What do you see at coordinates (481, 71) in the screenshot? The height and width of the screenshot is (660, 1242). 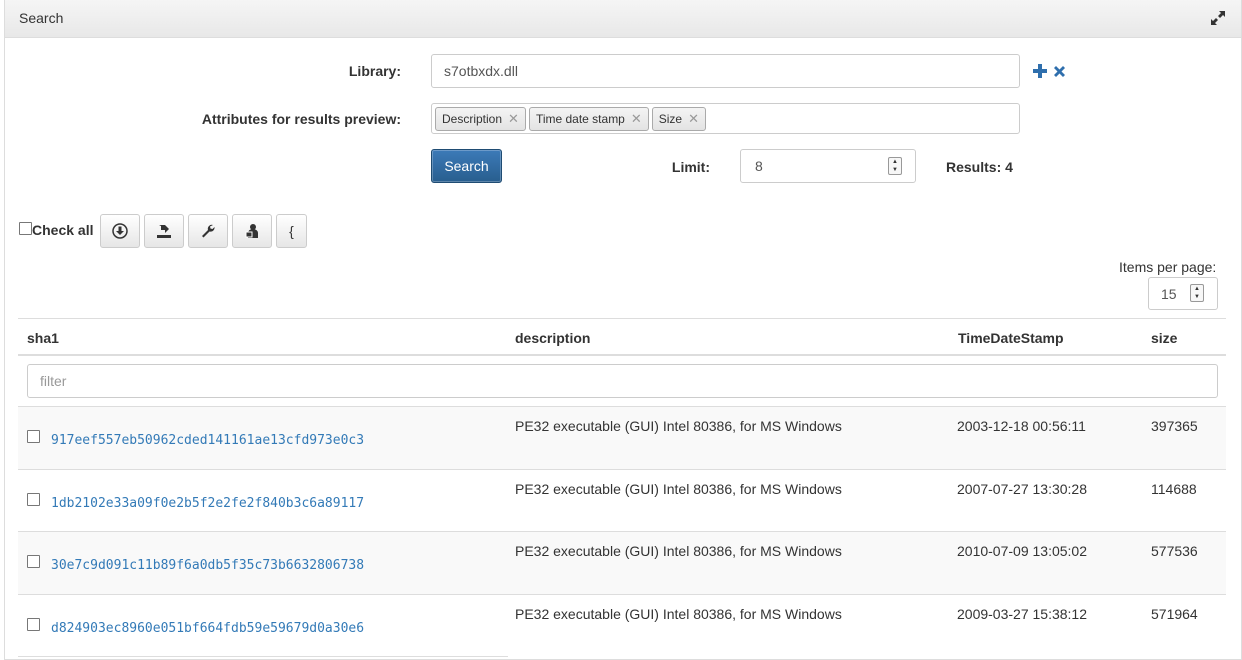 I see `library-input-value: s7otbxdx.dll` at bounding box center [481, 71].